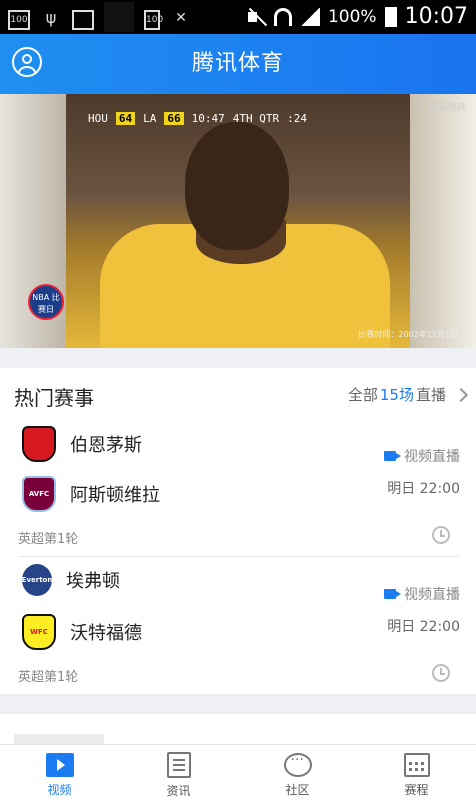 This screenshot has height=805, width=476. I want to click on video-watermark: 腾讯视频, so click(447, 108).